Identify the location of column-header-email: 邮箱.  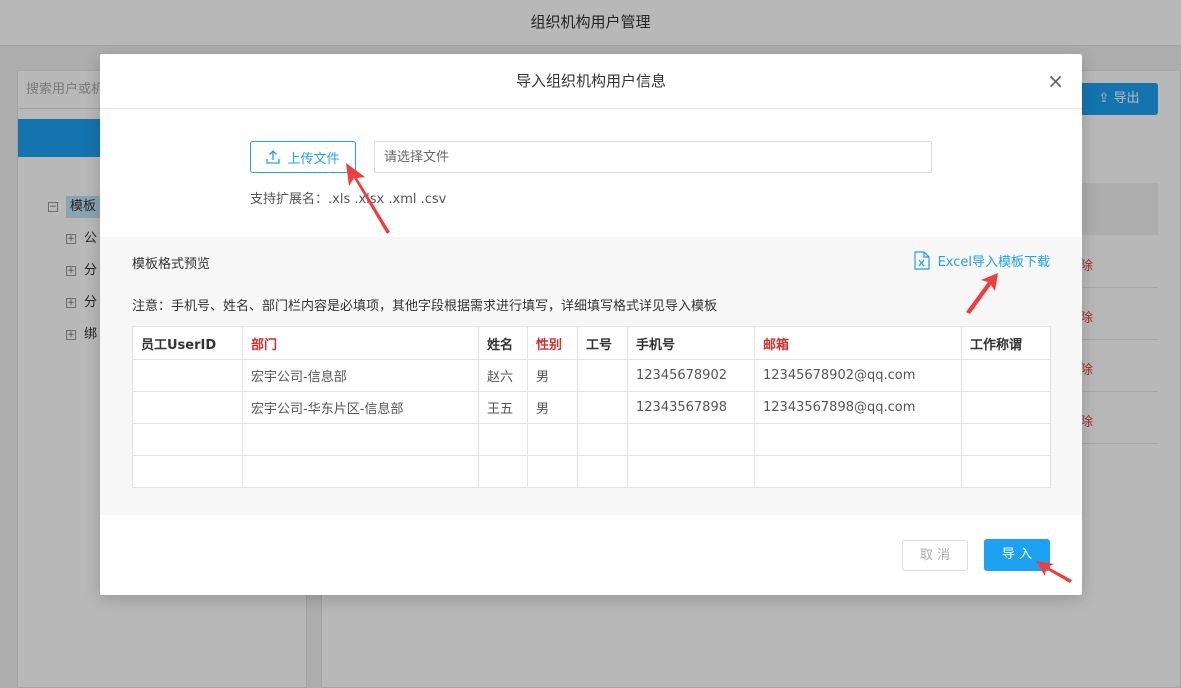
(858, 343).